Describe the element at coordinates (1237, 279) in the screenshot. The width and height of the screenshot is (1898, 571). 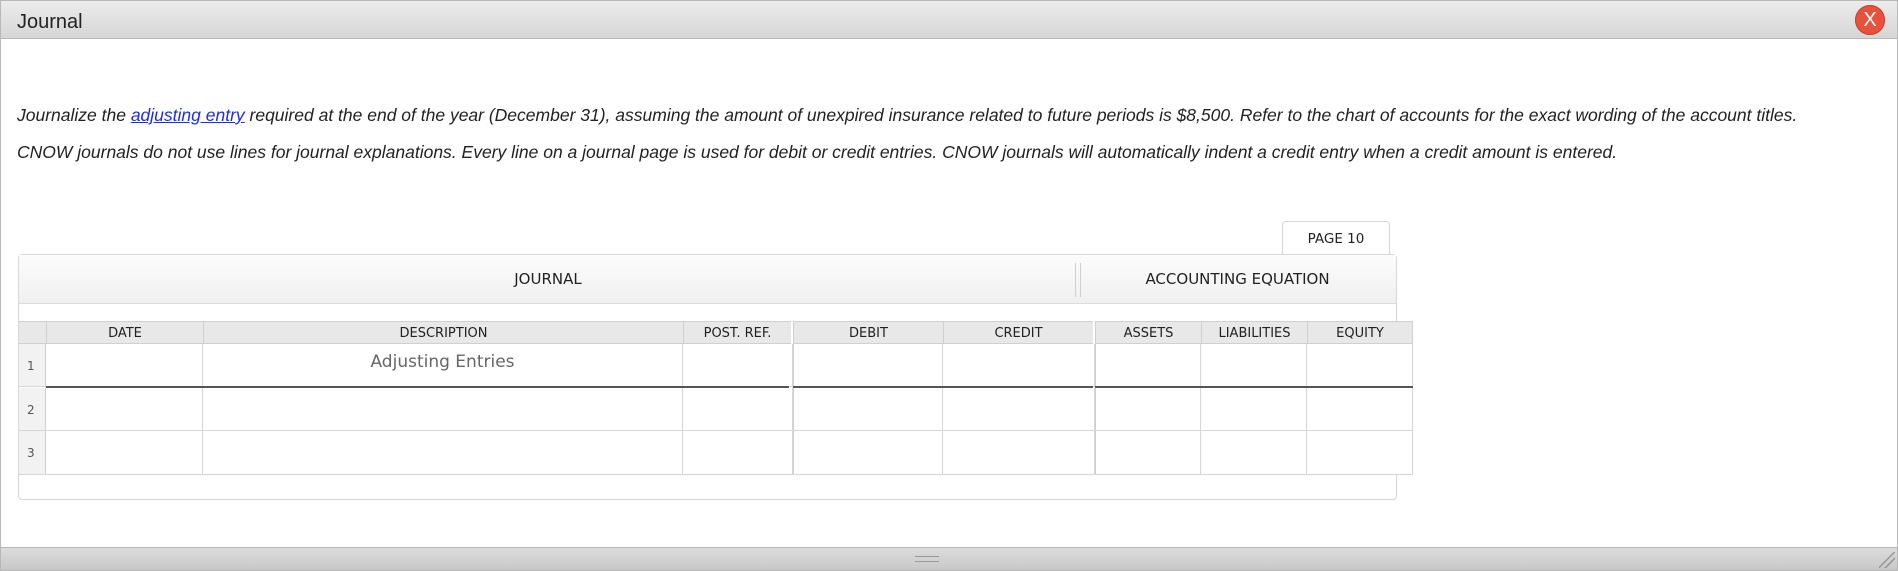
I see `accounting-equation-section-header: ACCOUNTING EQUATION` at that location.